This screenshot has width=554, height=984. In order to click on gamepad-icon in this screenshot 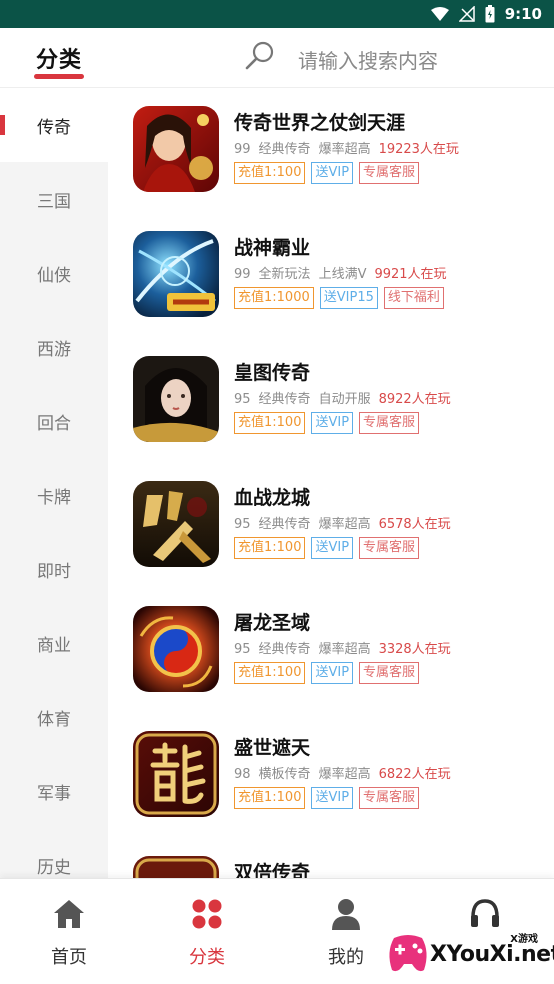, I will do `click(408, 953)`.